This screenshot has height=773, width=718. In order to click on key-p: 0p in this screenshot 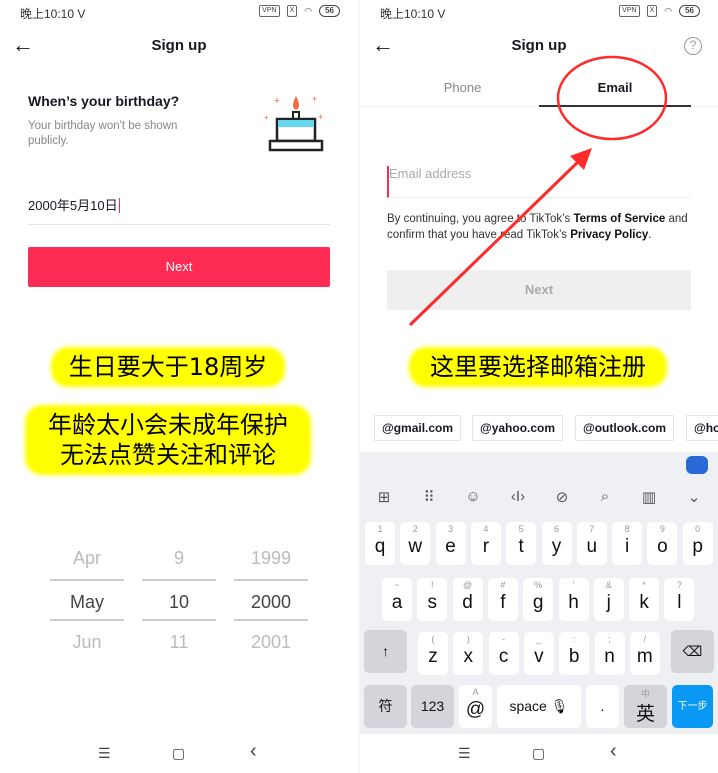, I will do `click(697, 543)`.